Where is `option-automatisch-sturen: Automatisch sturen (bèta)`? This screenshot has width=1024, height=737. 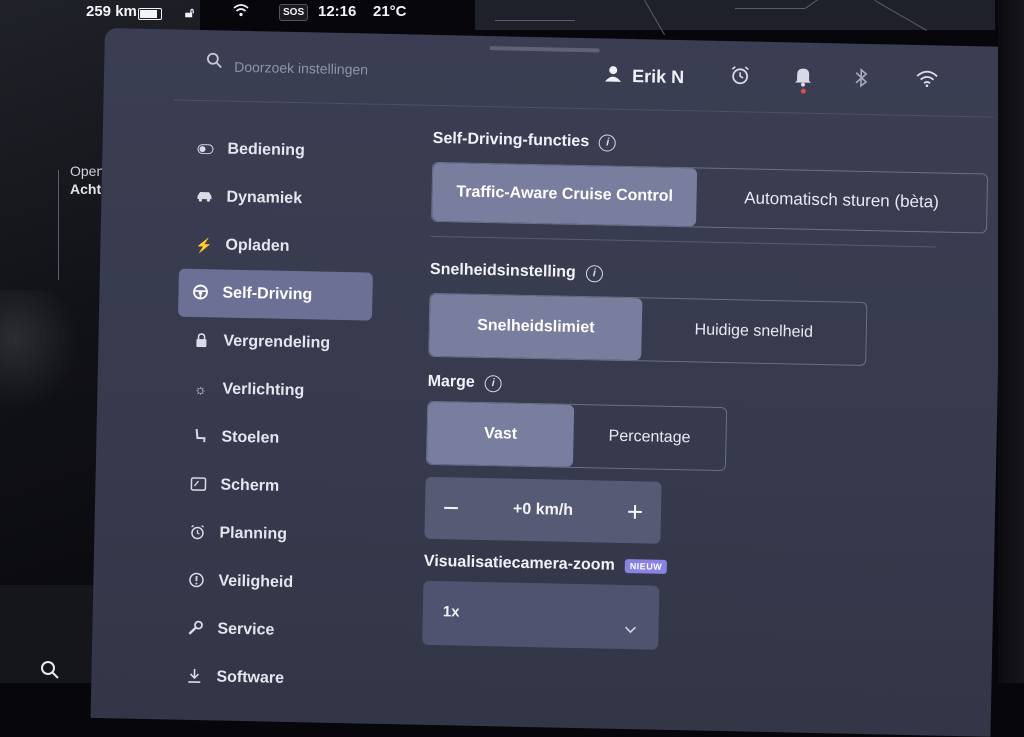 option-automatisch-sturen: Automatisch sturen (bèta) is located at coordinates (841, 200).